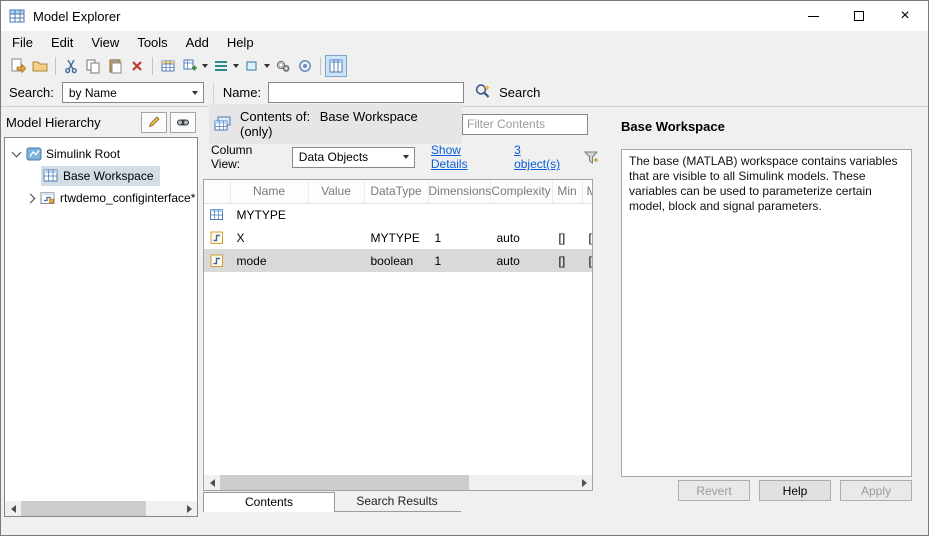 This screenshot has width=929, height=536. I want to click on add-object-button, so click(194, 66).